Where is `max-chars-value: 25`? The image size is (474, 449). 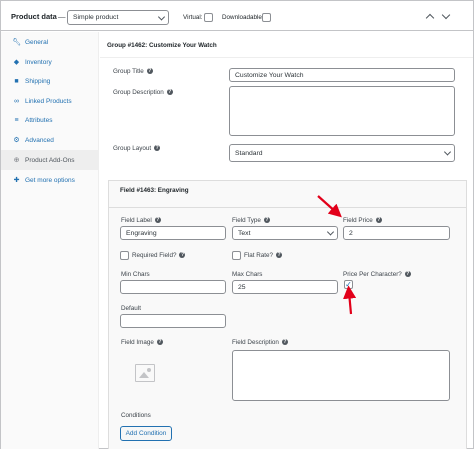
max-chars-value: 25 is located at coordinates (242, 287).